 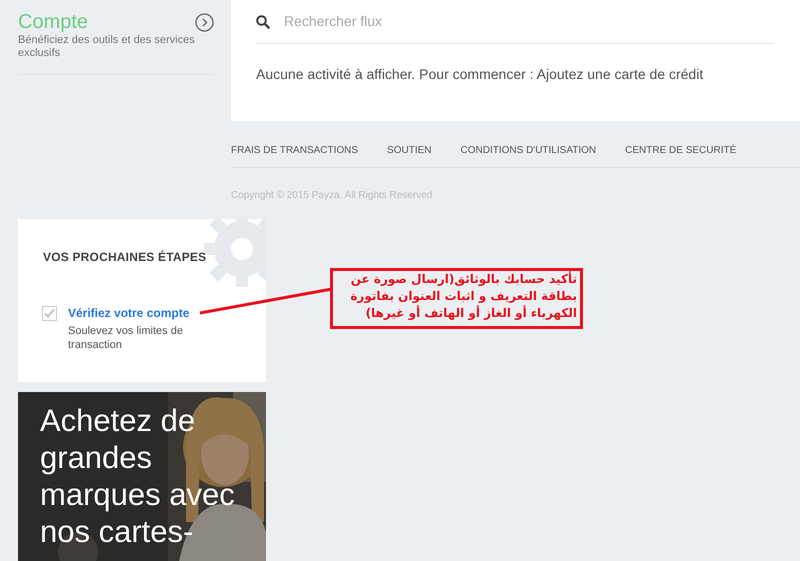 I want to click on footer-link: CONDITIONS D'UTILISATION, so click(x=528, y=150).